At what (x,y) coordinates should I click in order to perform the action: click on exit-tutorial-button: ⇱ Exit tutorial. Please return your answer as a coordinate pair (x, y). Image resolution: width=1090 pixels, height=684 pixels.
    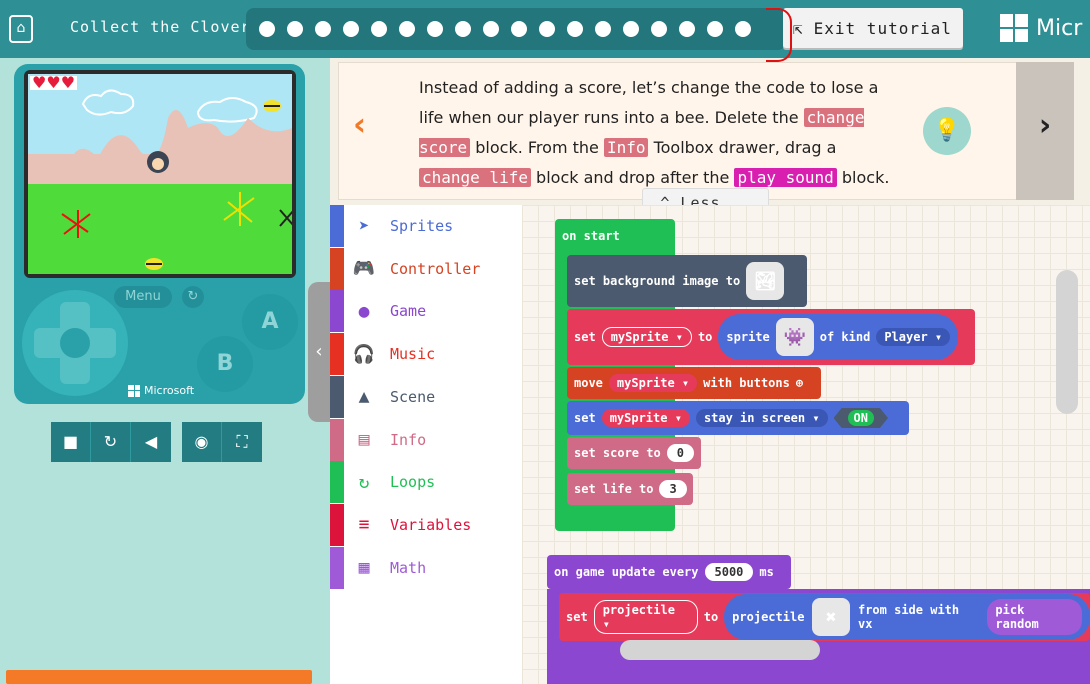
    Looking at the image, I should click on (873, 28).